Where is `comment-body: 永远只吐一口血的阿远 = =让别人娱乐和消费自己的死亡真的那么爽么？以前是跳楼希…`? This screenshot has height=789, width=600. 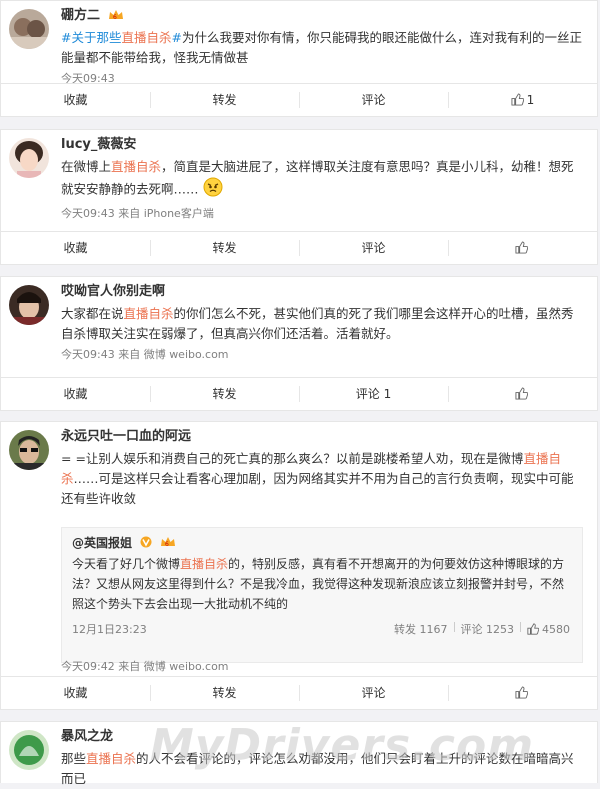 comment-body: 永远只吐一口血的阿远 = =让别人娱乐和消费自己的死亡真的那么爽么？以前是跳楼希… is located at coordinates (323, 468).